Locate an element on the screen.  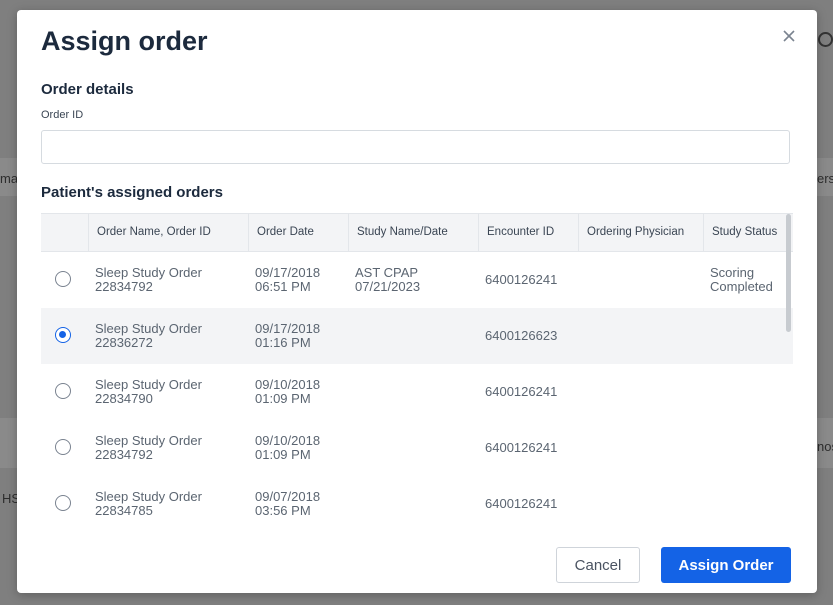
assign-order-button: Assign Order is located at coordinates (726, 565).